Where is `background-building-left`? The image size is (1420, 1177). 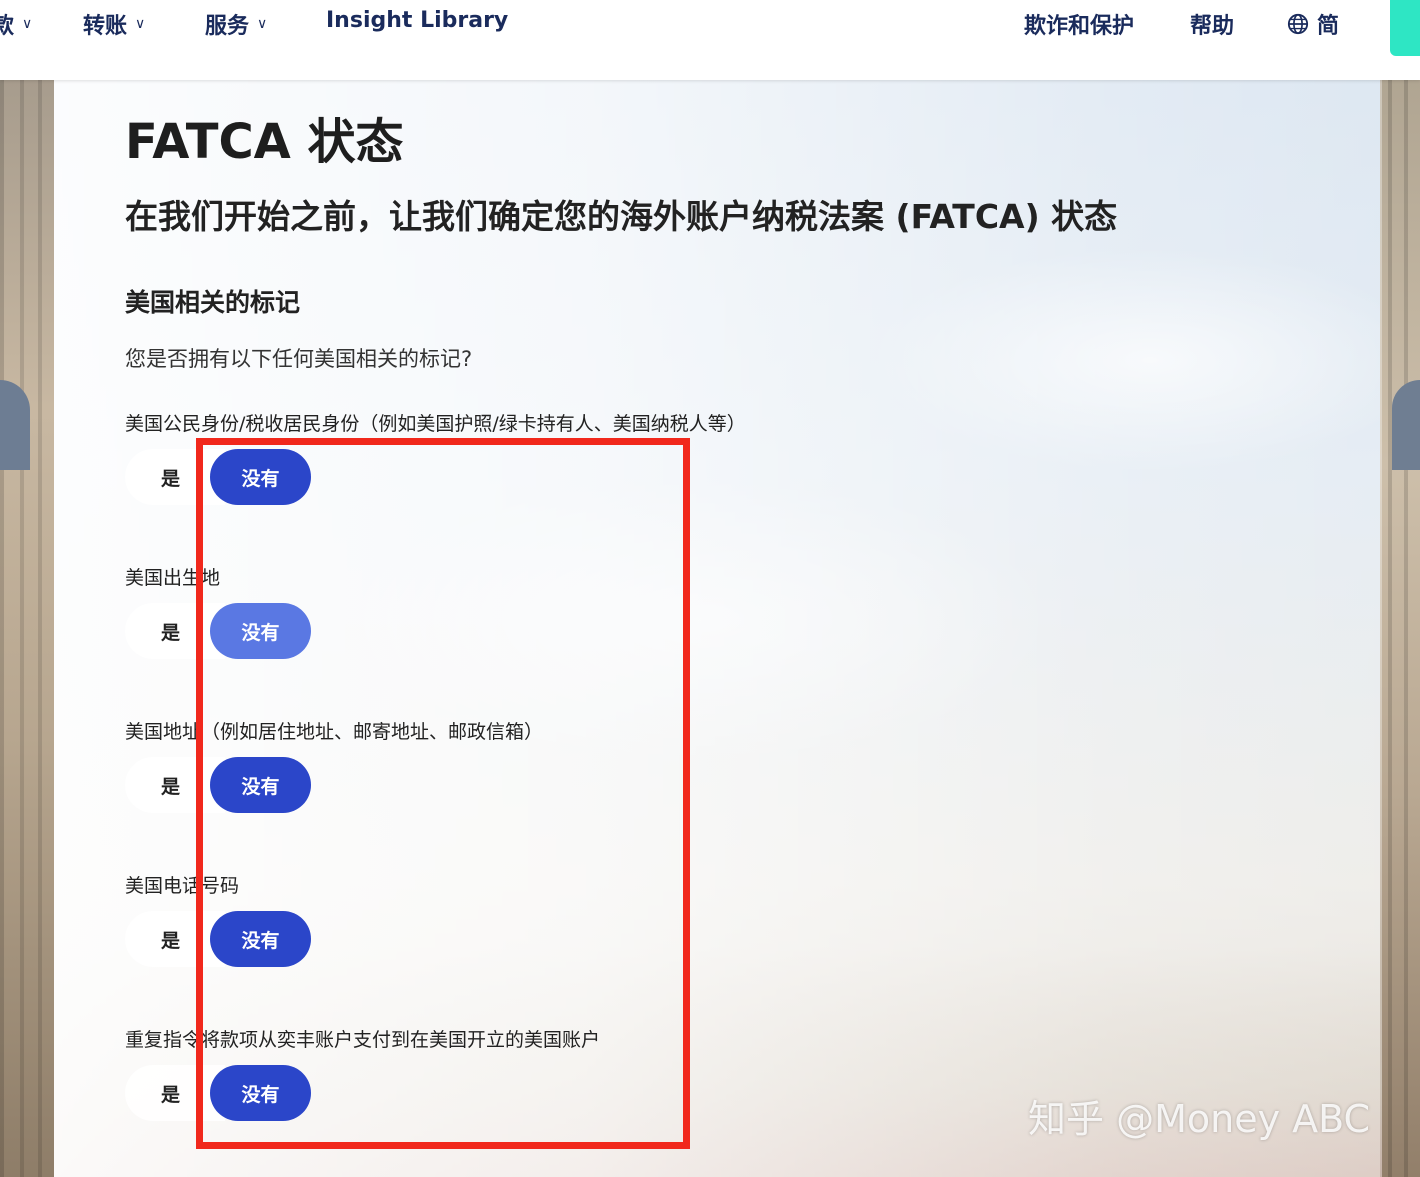 background-building-left is located at coordinates (27, 628).